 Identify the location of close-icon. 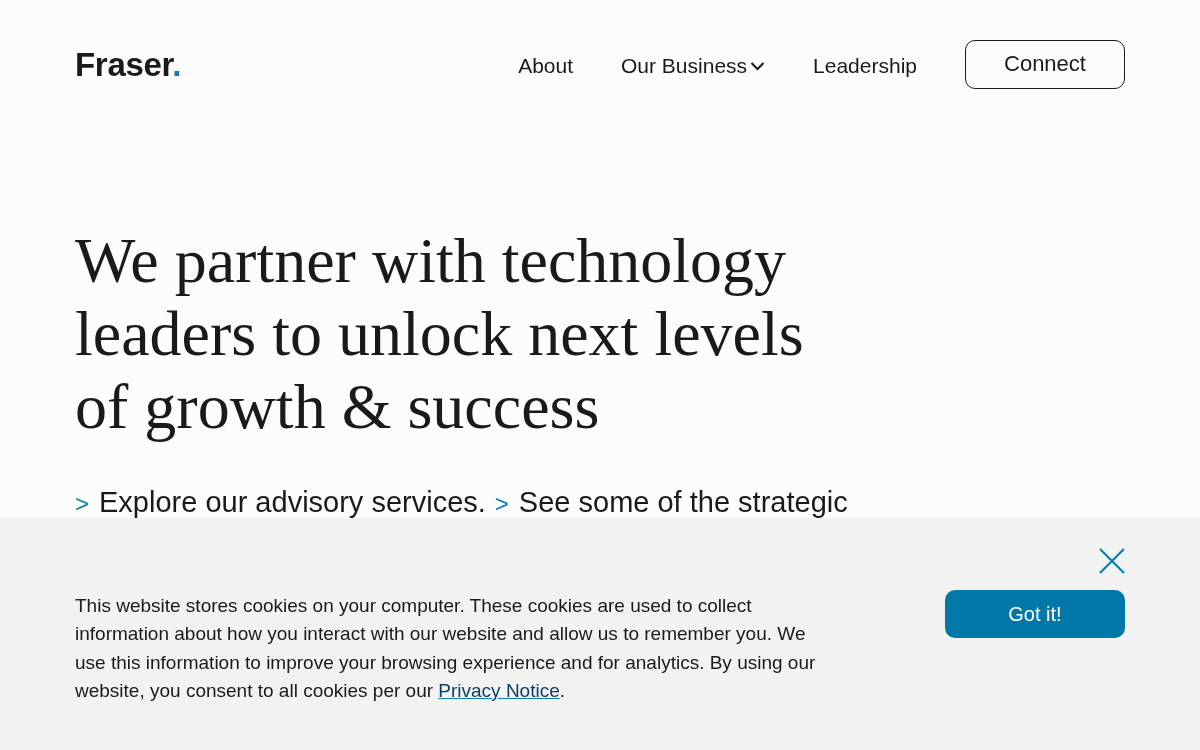
(1112, 561).